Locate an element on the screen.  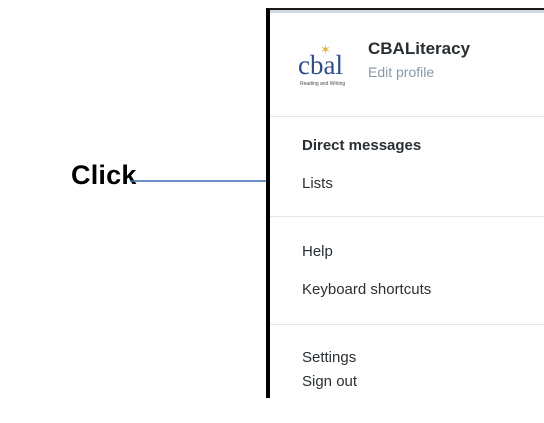
menu-item-sign-out: Sign out is located at coordinates (329, 381).